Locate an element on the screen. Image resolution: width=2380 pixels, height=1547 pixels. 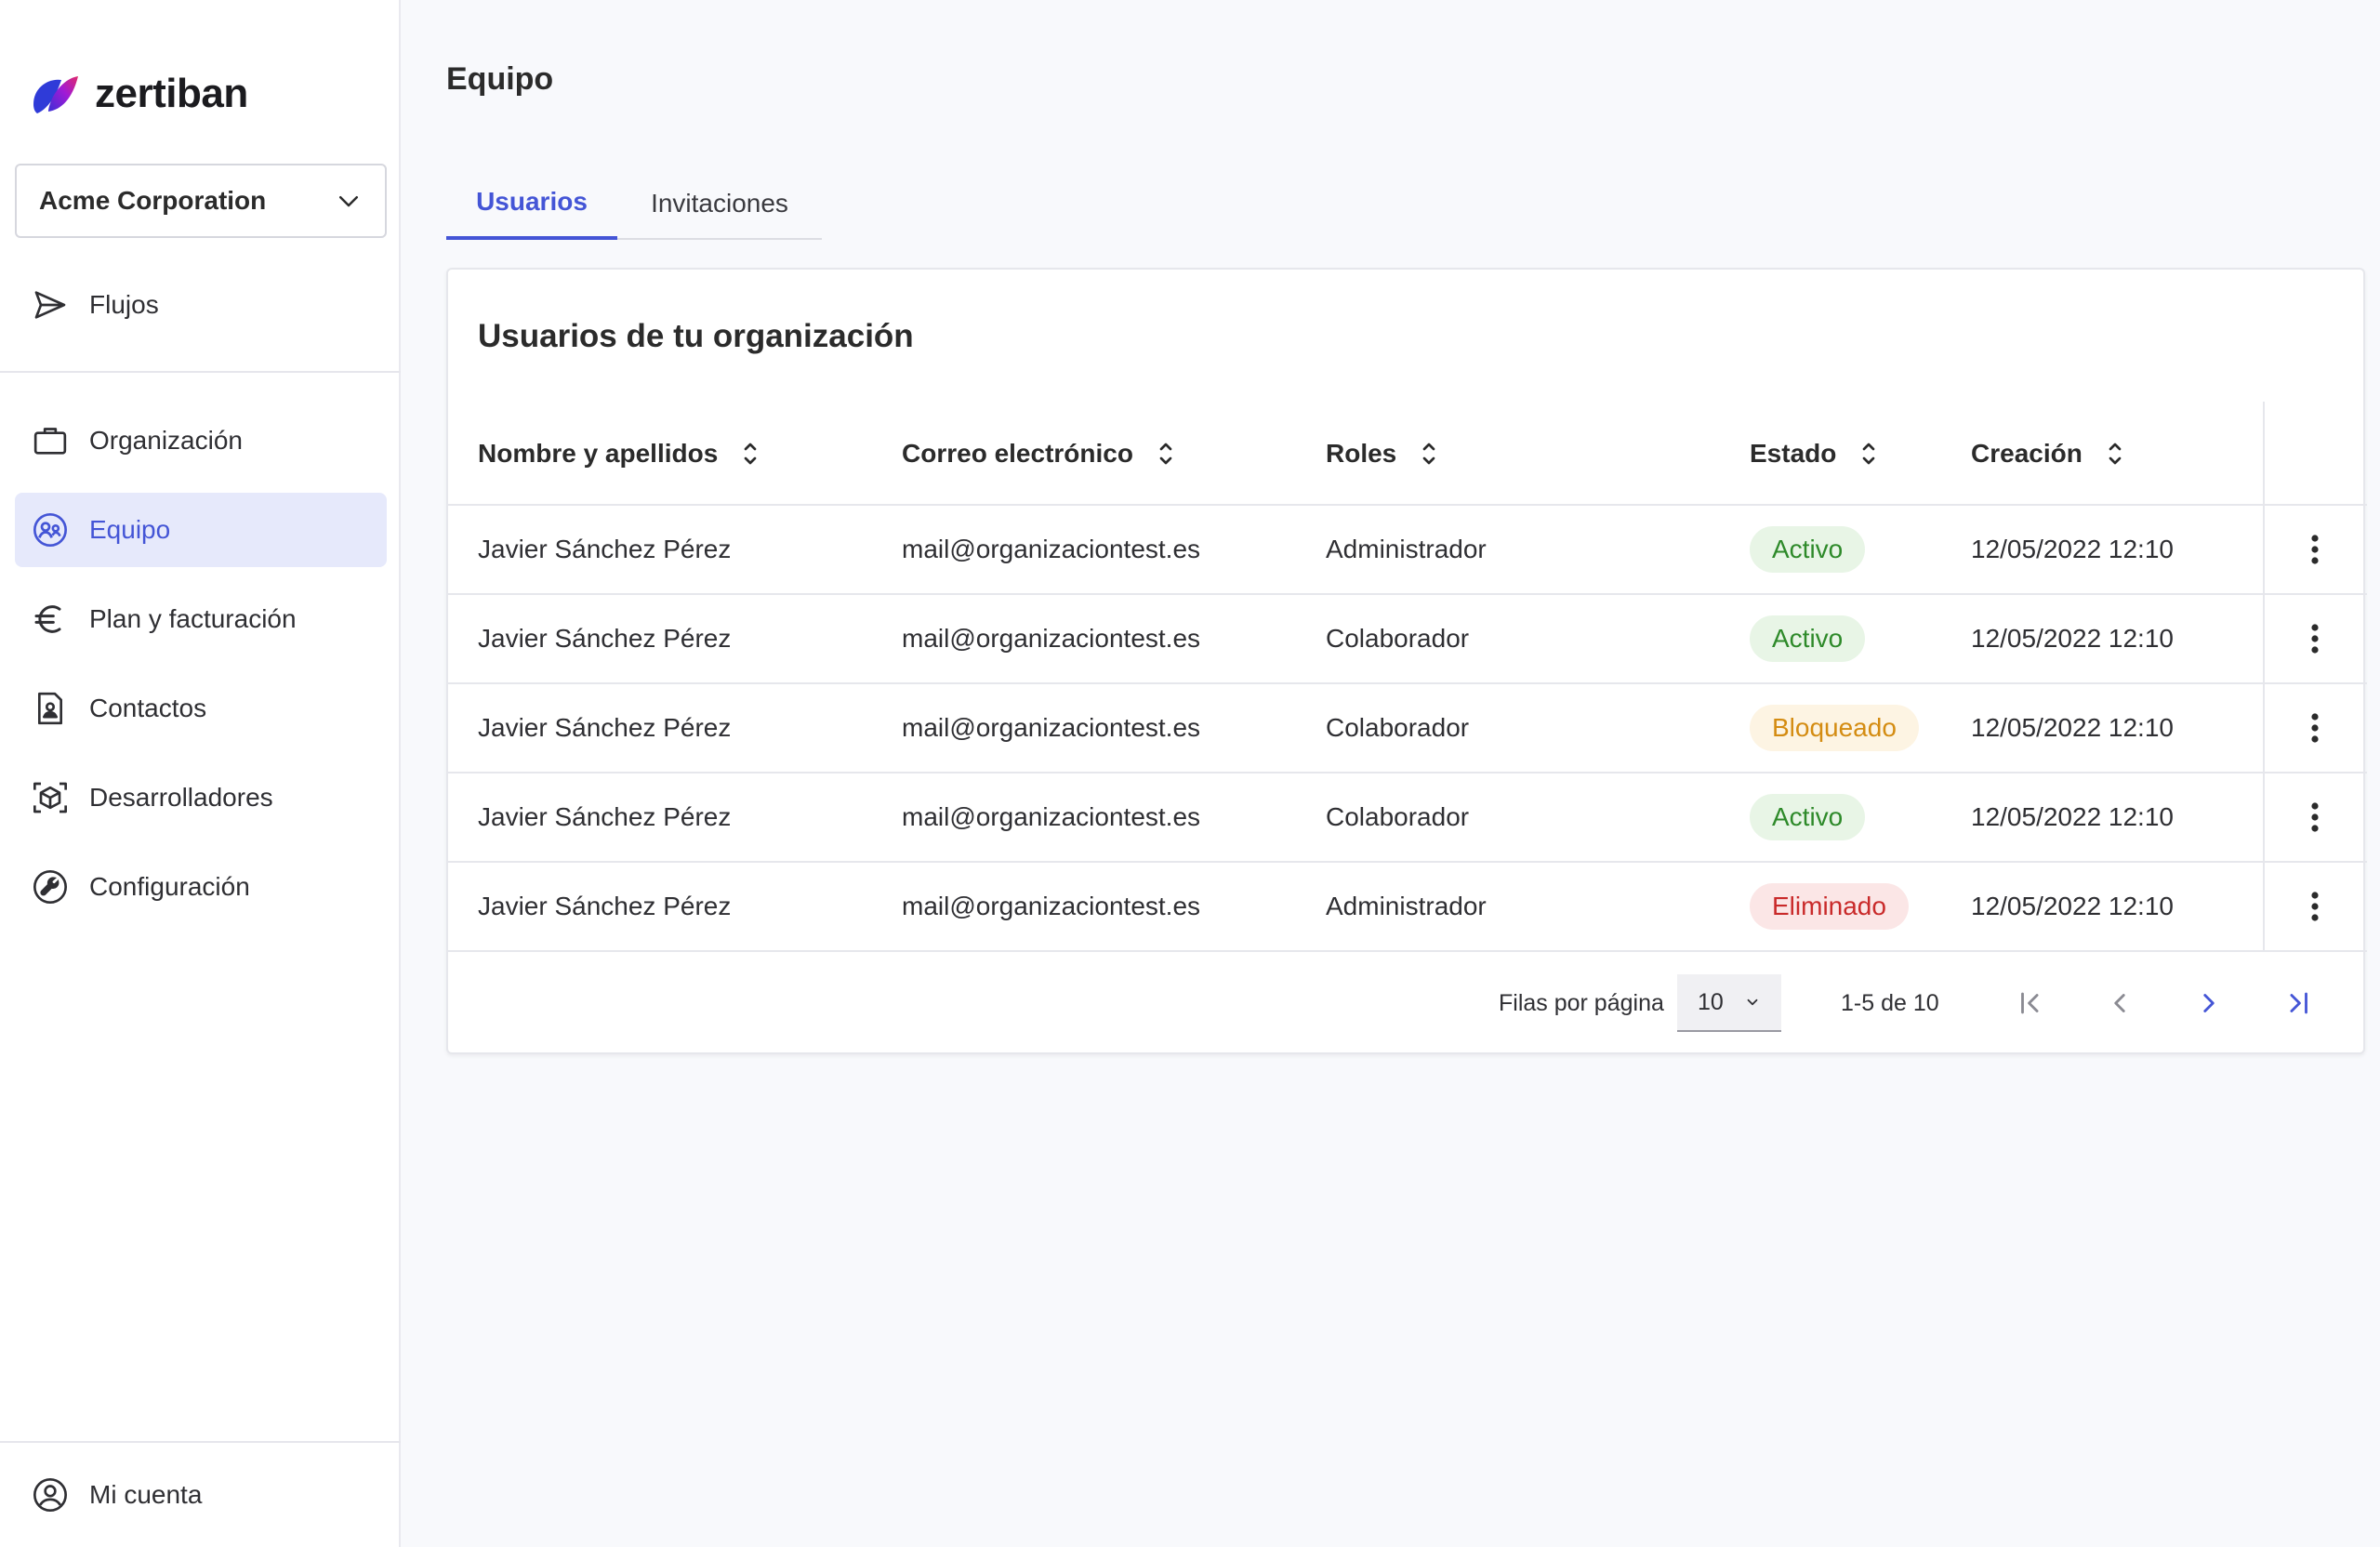
rows-per-page-label: Filas por página is located at coordinates (1581, 1002).